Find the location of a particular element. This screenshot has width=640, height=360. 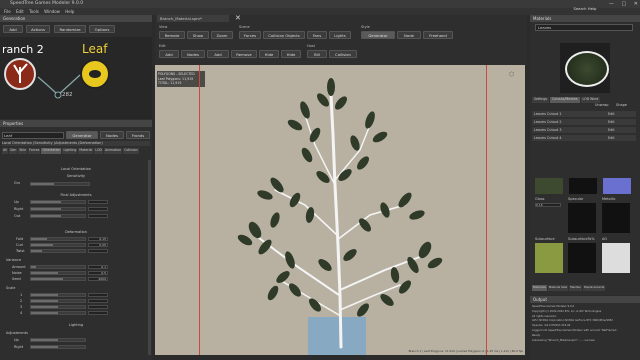

tab-displacements: Displacements is located at coordinates (594, 288).